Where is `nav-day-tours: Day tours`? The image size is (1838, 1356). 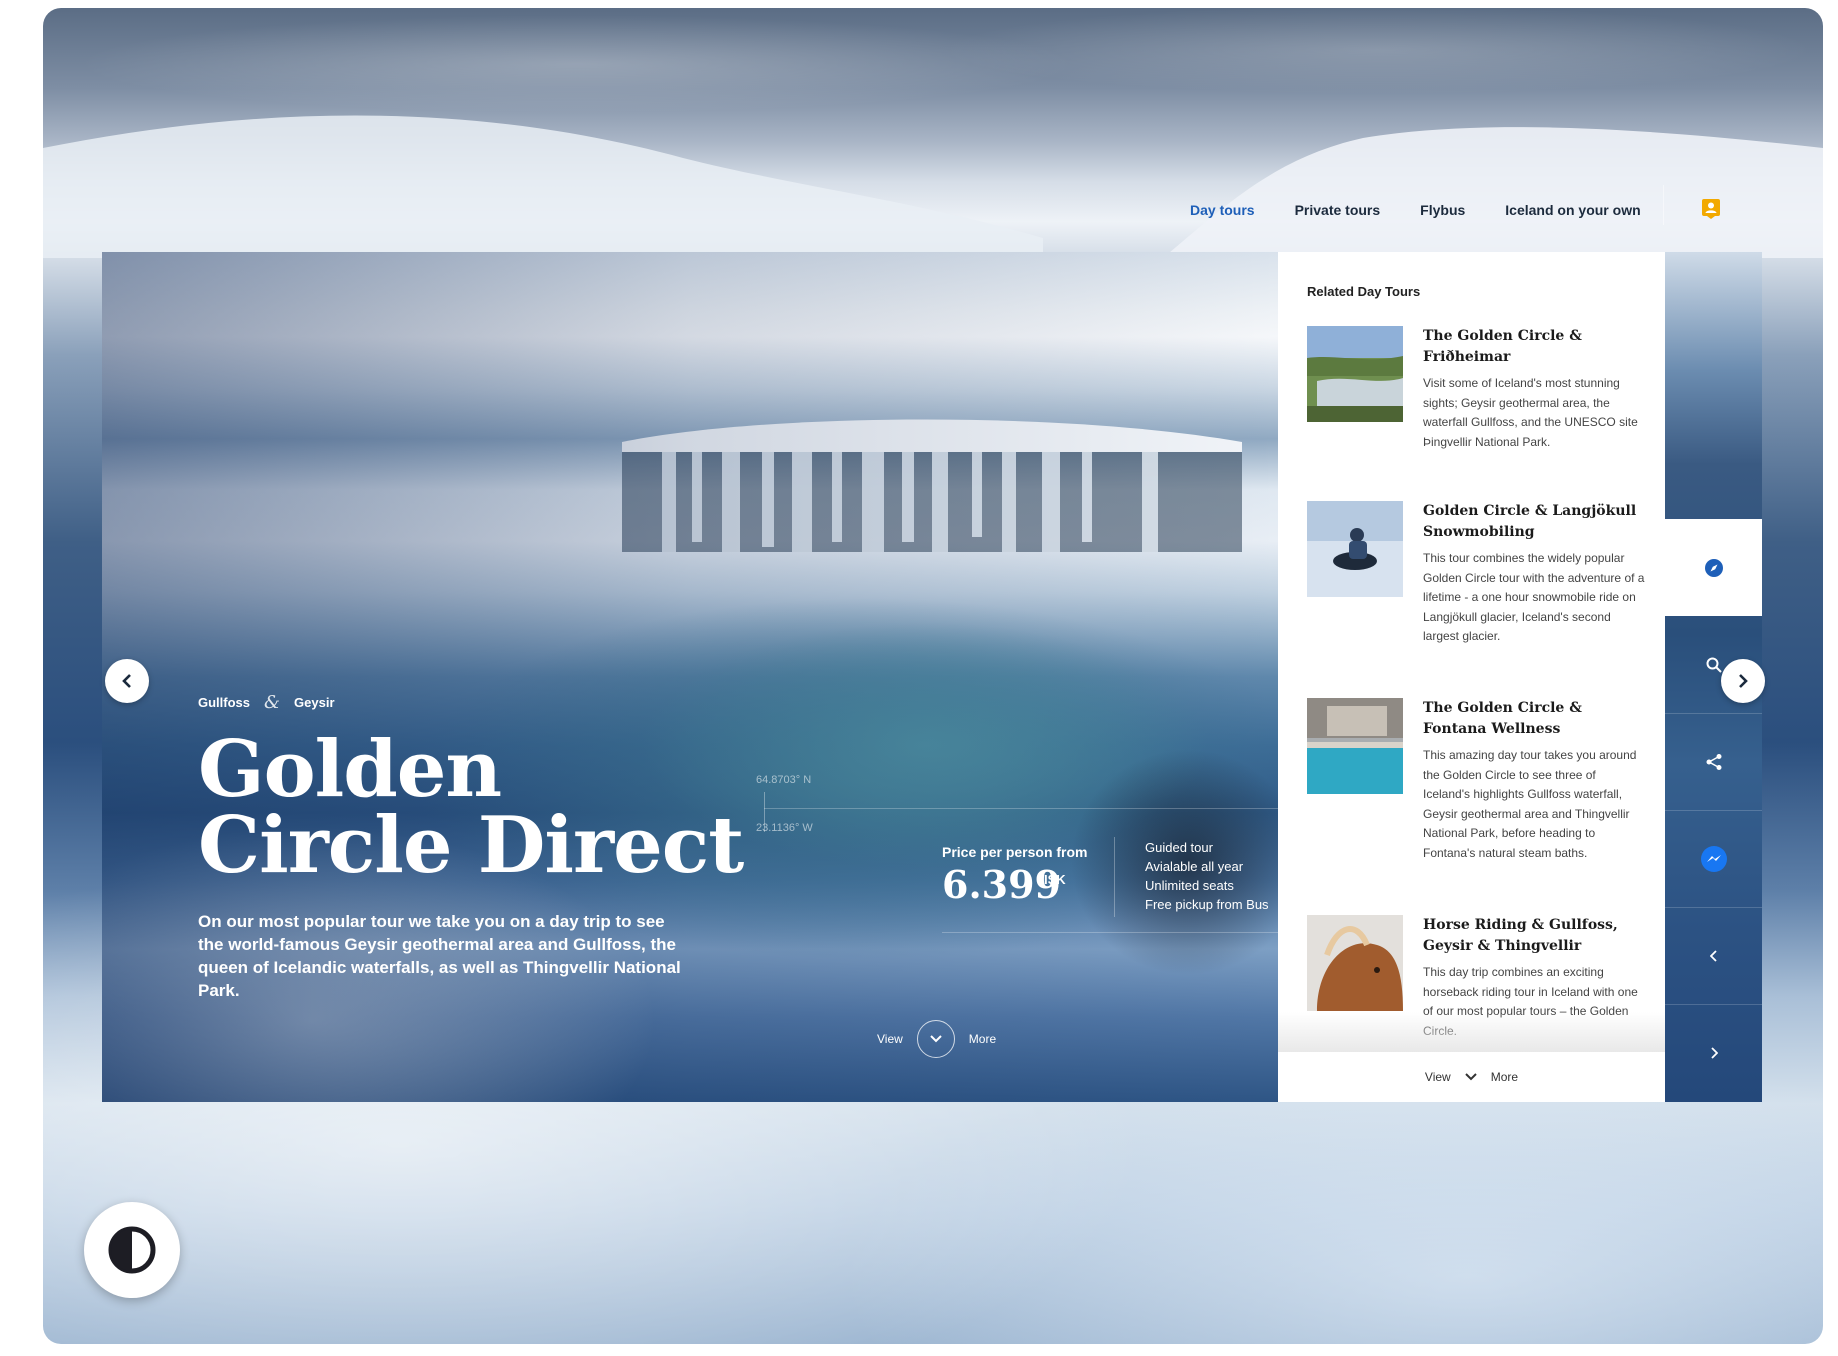 nav-day-tours: Day tours is located at coordinates (1222, 210).